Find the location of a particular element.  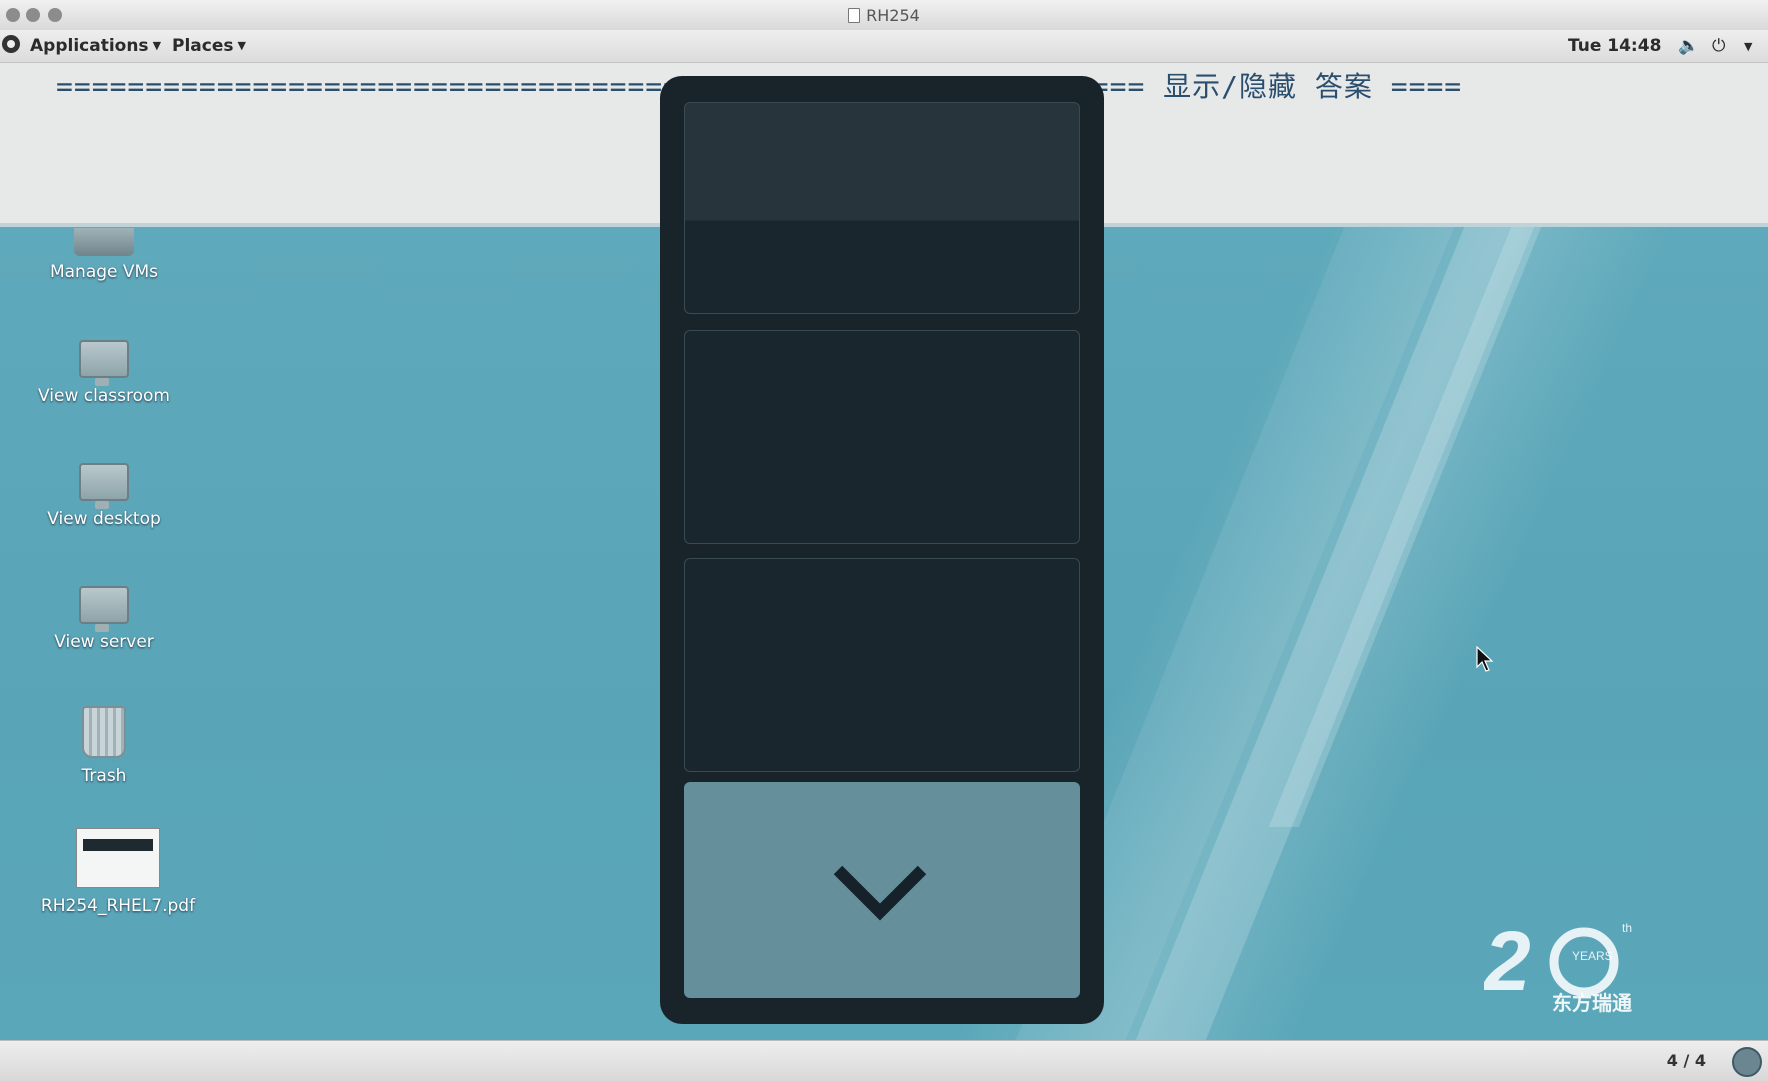

clock: Tue 14:48 is located at coordinates (1614, 46).